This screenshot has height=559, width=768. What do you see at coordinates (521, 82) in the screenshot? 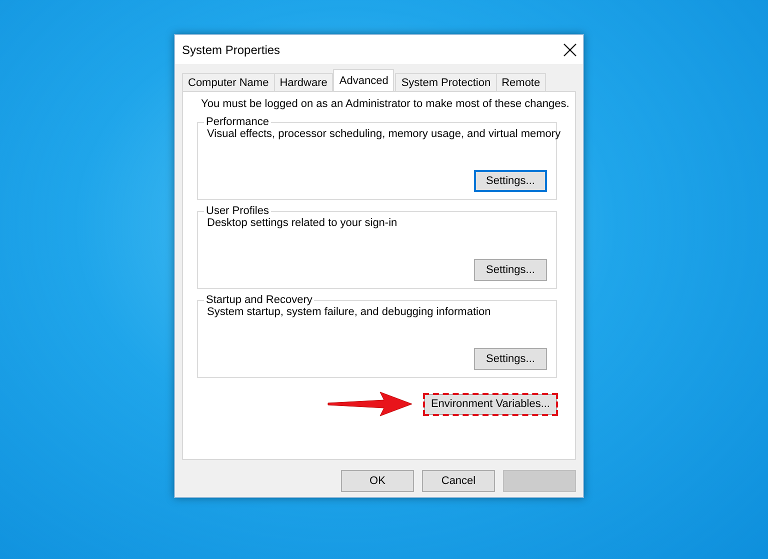
I see `tab: Remote` at bounding box center [521, 82].